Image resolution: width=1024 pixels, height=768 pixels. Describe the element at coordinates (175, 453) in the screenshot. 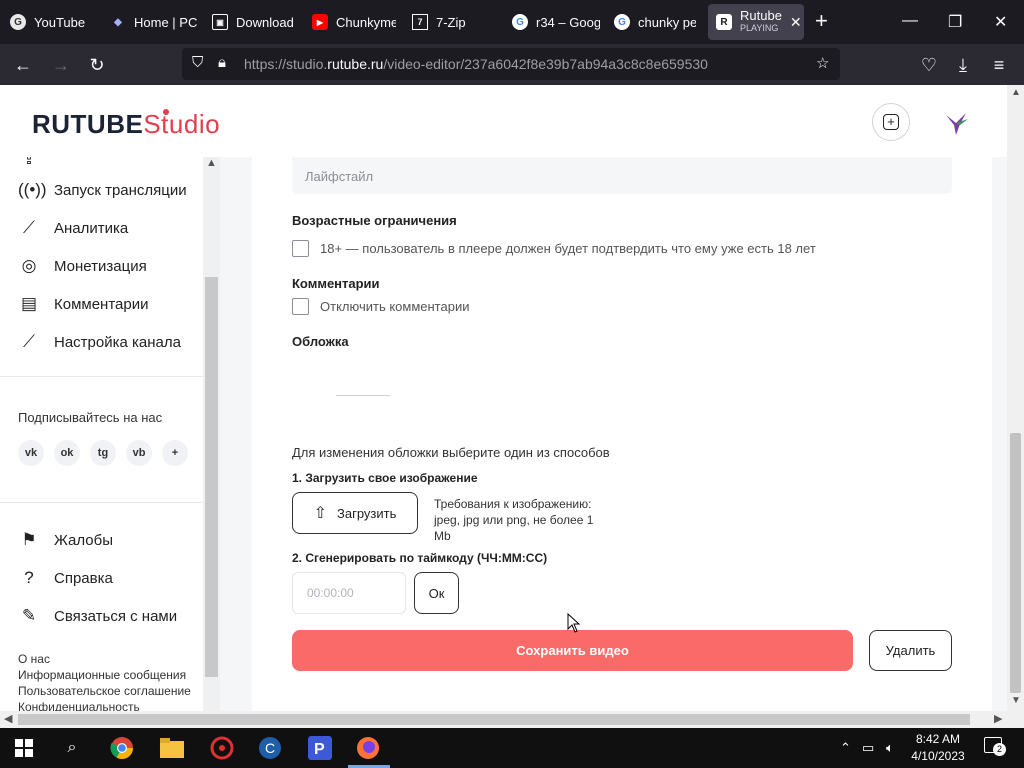

I see `zen-icon: +` at that location.